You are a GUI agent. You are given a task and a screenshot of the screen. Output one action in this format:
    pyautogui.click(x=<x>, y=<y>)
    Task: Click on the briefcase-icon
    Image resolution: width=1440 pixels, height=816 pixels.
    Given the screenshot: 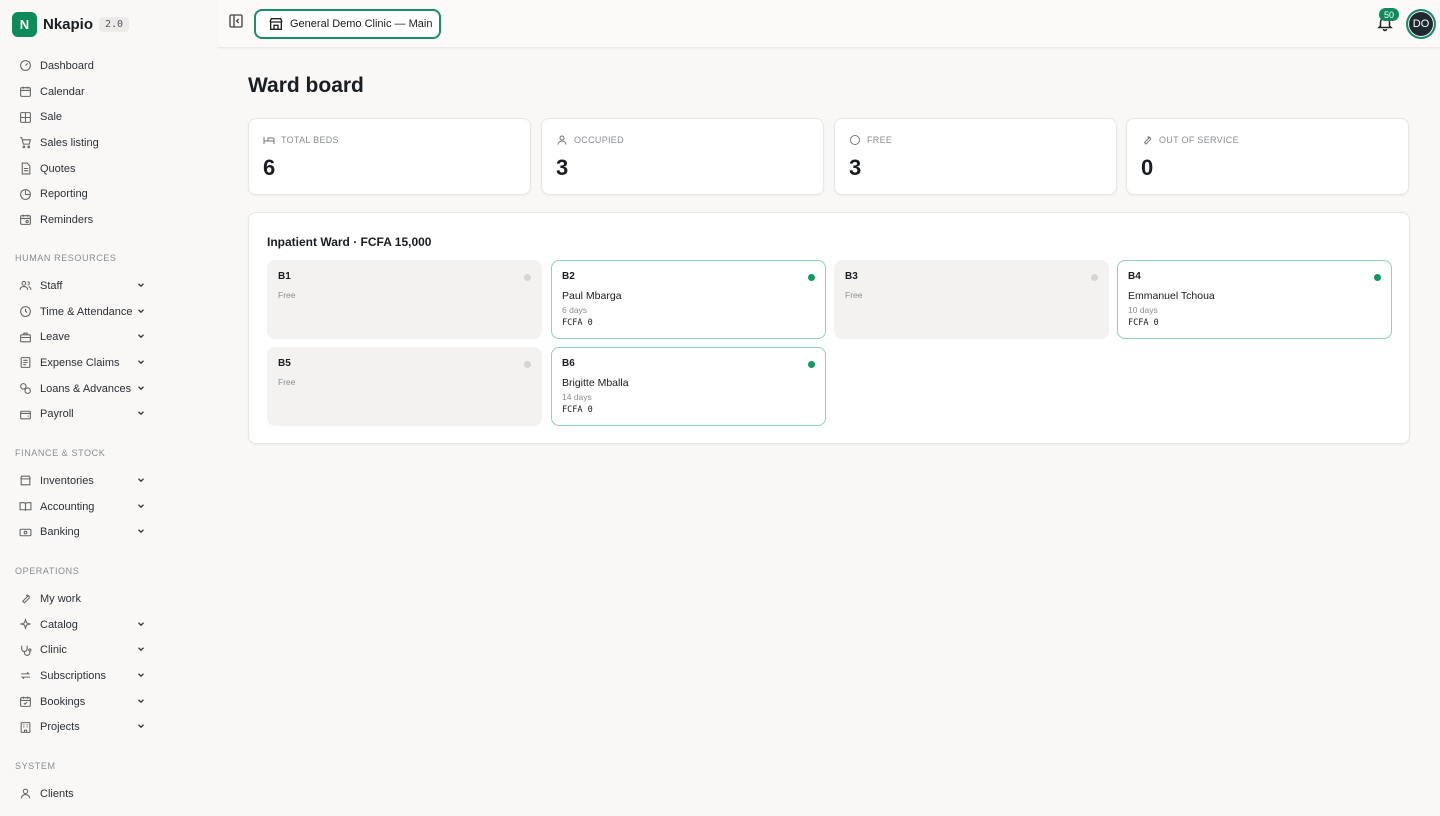 What is the action you would take?
    pyautogui.click(x=25, y=337)
    